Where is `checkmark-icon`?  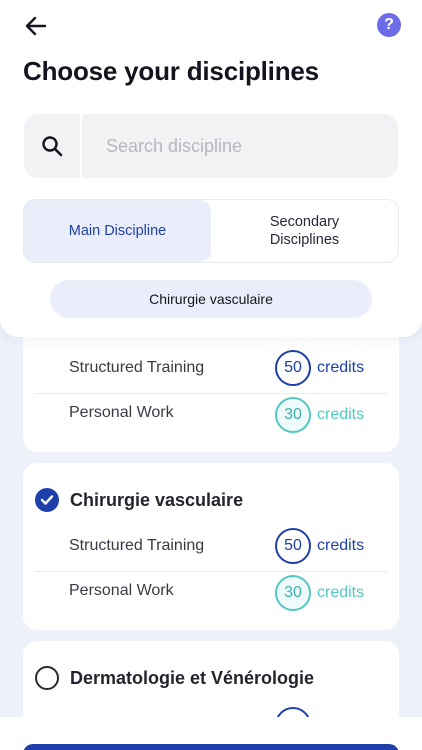 checkmark-icon is located at coordinates (47, 500).